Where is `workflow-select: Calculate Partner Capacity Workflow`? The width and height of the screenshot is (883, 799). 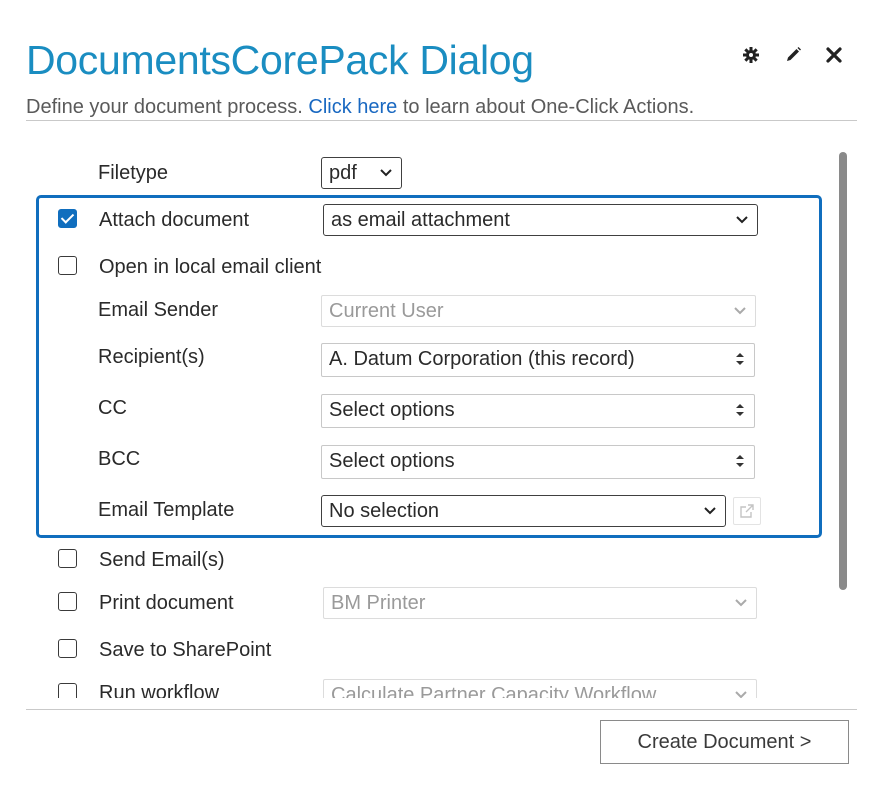
workflow-select: Calculate Partner Capacity Workflow is located at coordinates (540, 688).